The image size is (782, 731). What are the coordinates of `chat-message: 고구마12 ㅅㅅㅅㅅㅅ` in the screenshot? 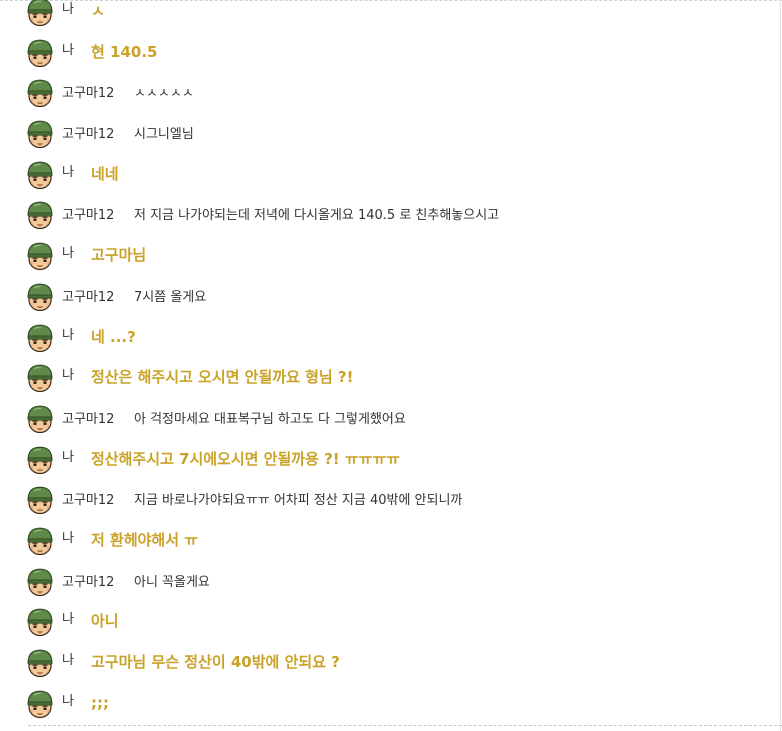 It's located at (391, 93).